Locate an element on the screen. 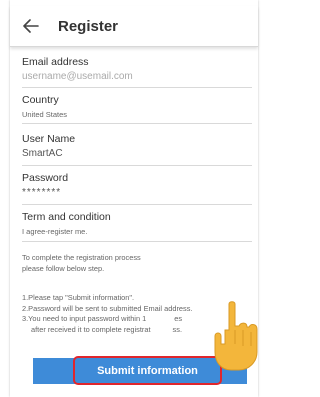  country-value: United States is located at coordinates (137, 115).